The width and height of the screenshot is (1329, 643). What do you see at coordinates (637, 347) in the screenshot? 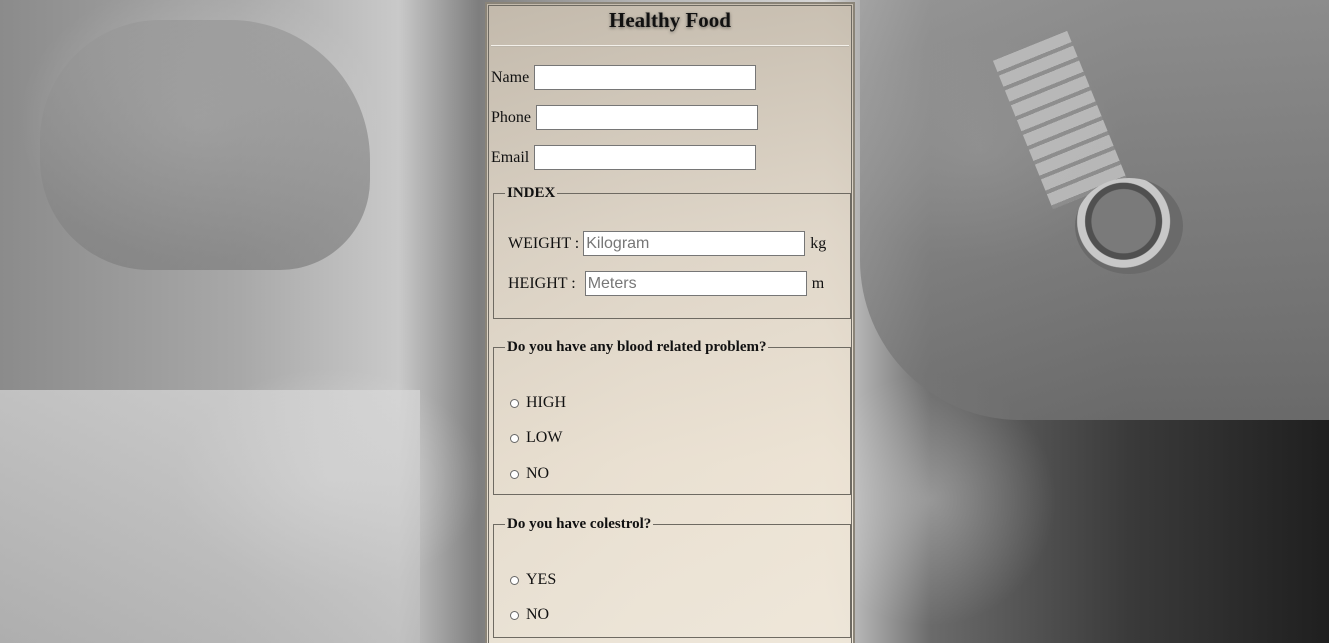
I see `blood-legend: Do you have any blood related problem?` at bounding box center [637, 347].